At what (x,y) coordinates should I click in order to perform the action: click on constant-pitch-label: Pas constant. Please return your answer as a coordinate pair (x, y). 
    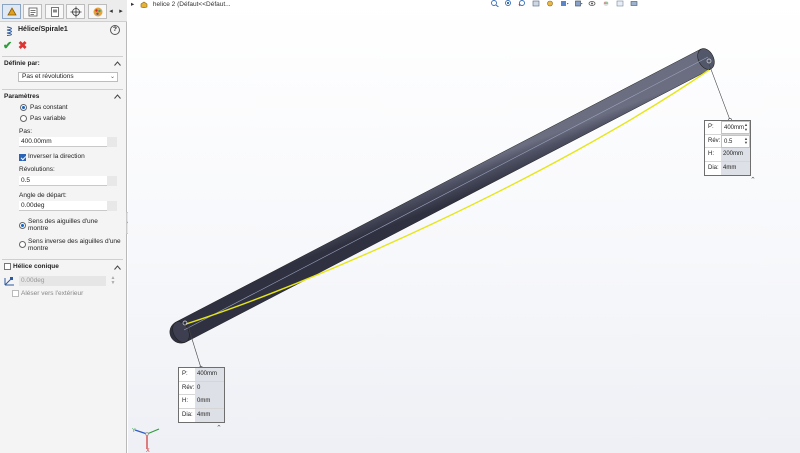
    Looking at the image, I should click on (49, 107).